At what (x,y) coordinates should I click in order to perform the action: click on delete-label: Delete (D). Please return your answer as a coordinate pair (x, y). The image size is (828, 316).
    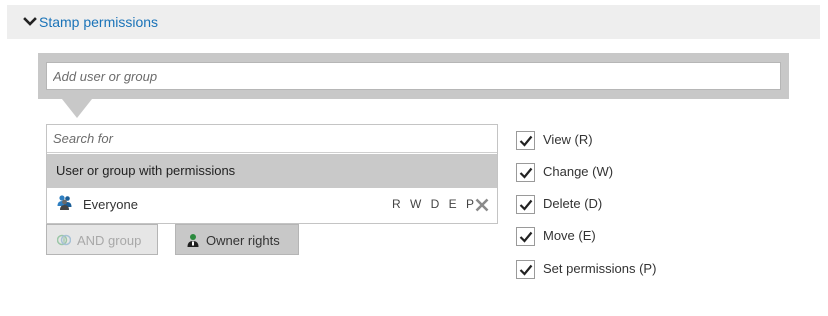
    Looking at the image, I should click on (573, 203).